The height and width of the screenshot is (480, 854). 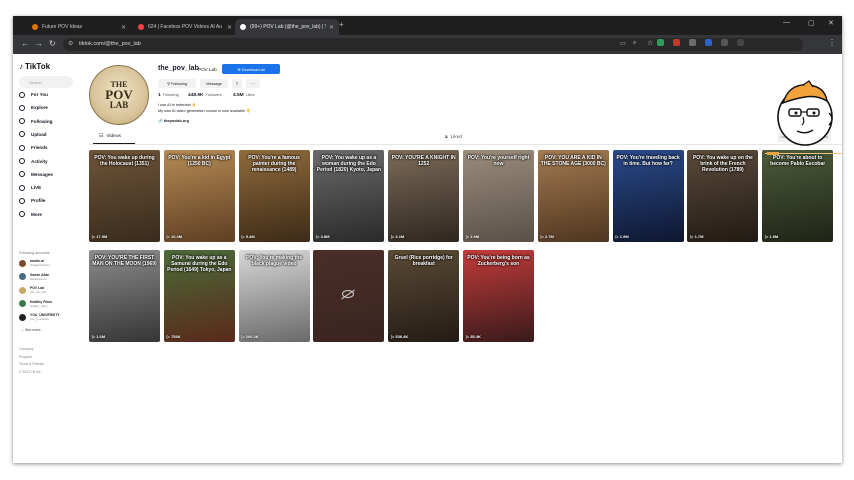 I want to click on download-all-button: ⊕ Download all, so click(x=251, y=69).